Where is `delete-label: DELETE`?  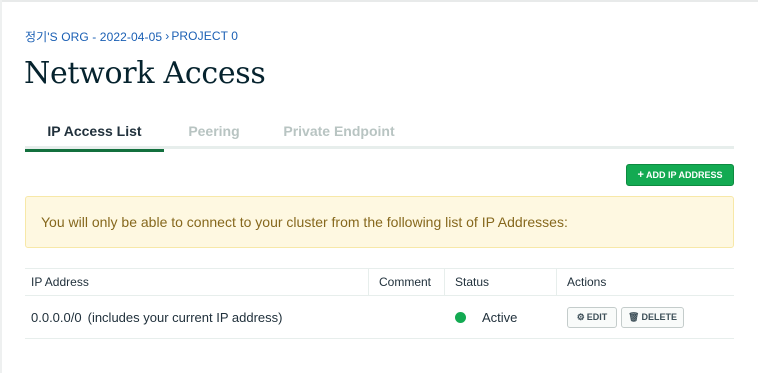
delete-label: DELETE is located at coordinates (659, 317).